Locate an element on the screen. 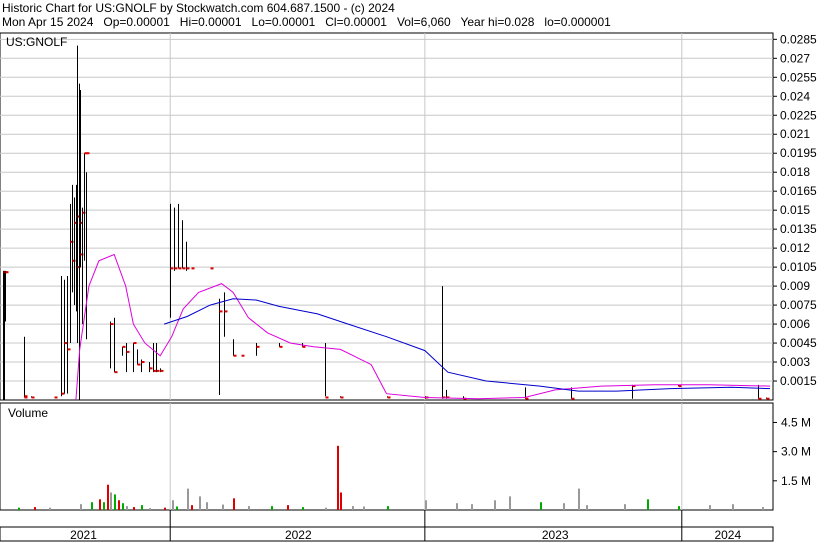 This screenshot has height=543, width=830. time-axis-frame is located at coordinates (387, 534).